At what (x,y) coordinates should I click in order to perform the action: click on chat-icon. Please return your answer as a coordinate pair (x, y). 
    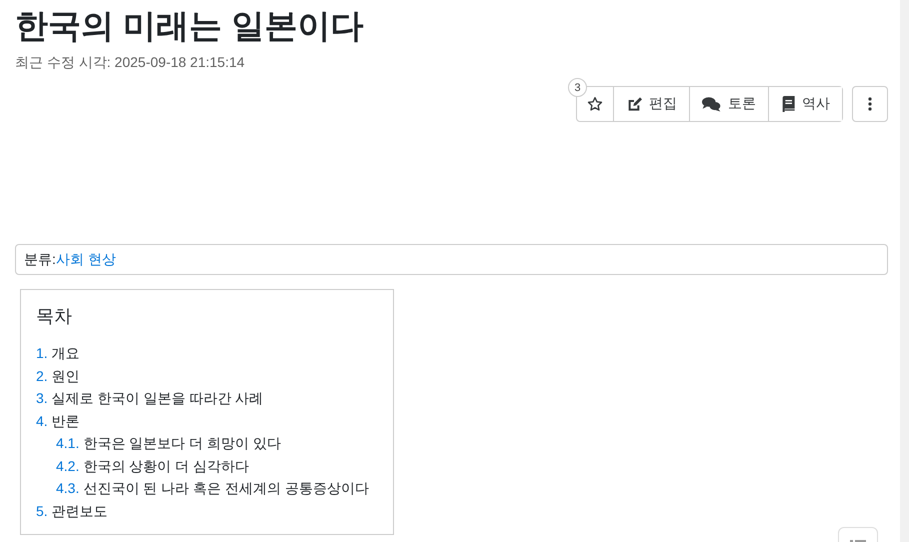
    Looking at the image, I should click on (711, 104).